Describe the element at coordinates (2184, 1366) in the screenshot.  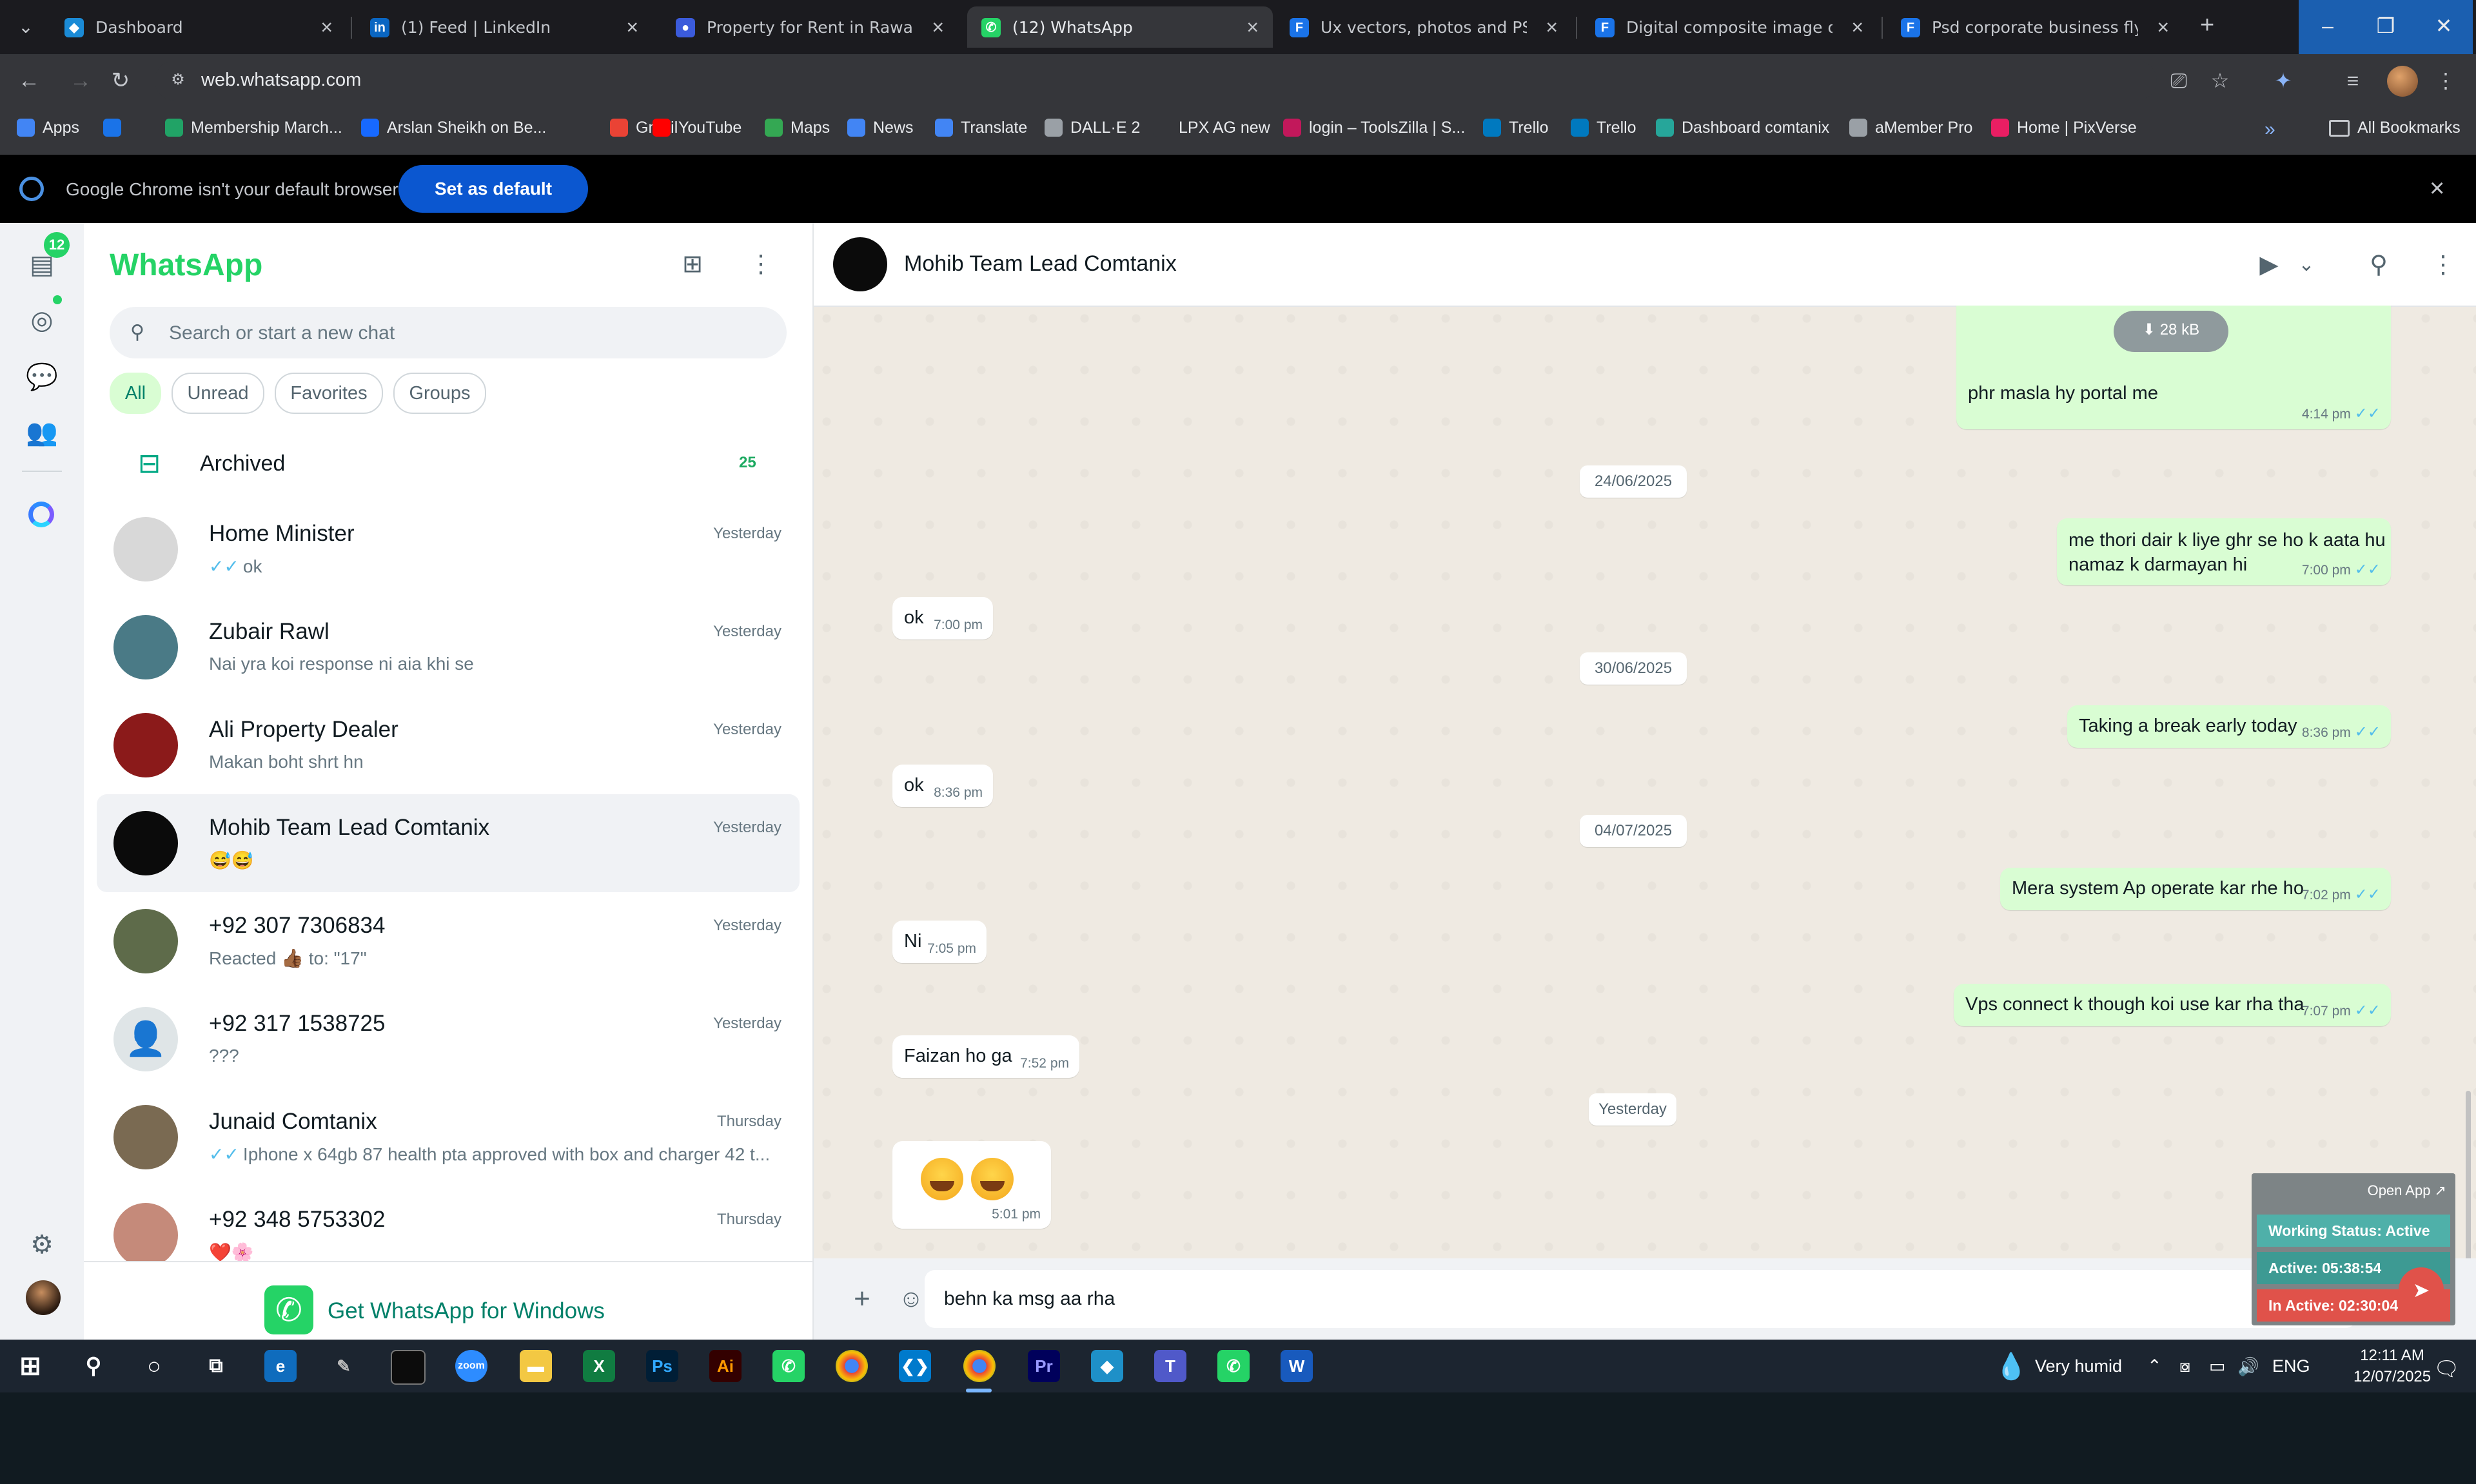
I see `tray-meet-icon: ⧇` at that location.